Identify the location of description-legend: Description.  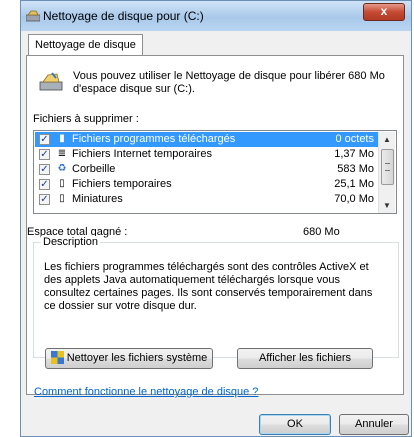
(71, 242).